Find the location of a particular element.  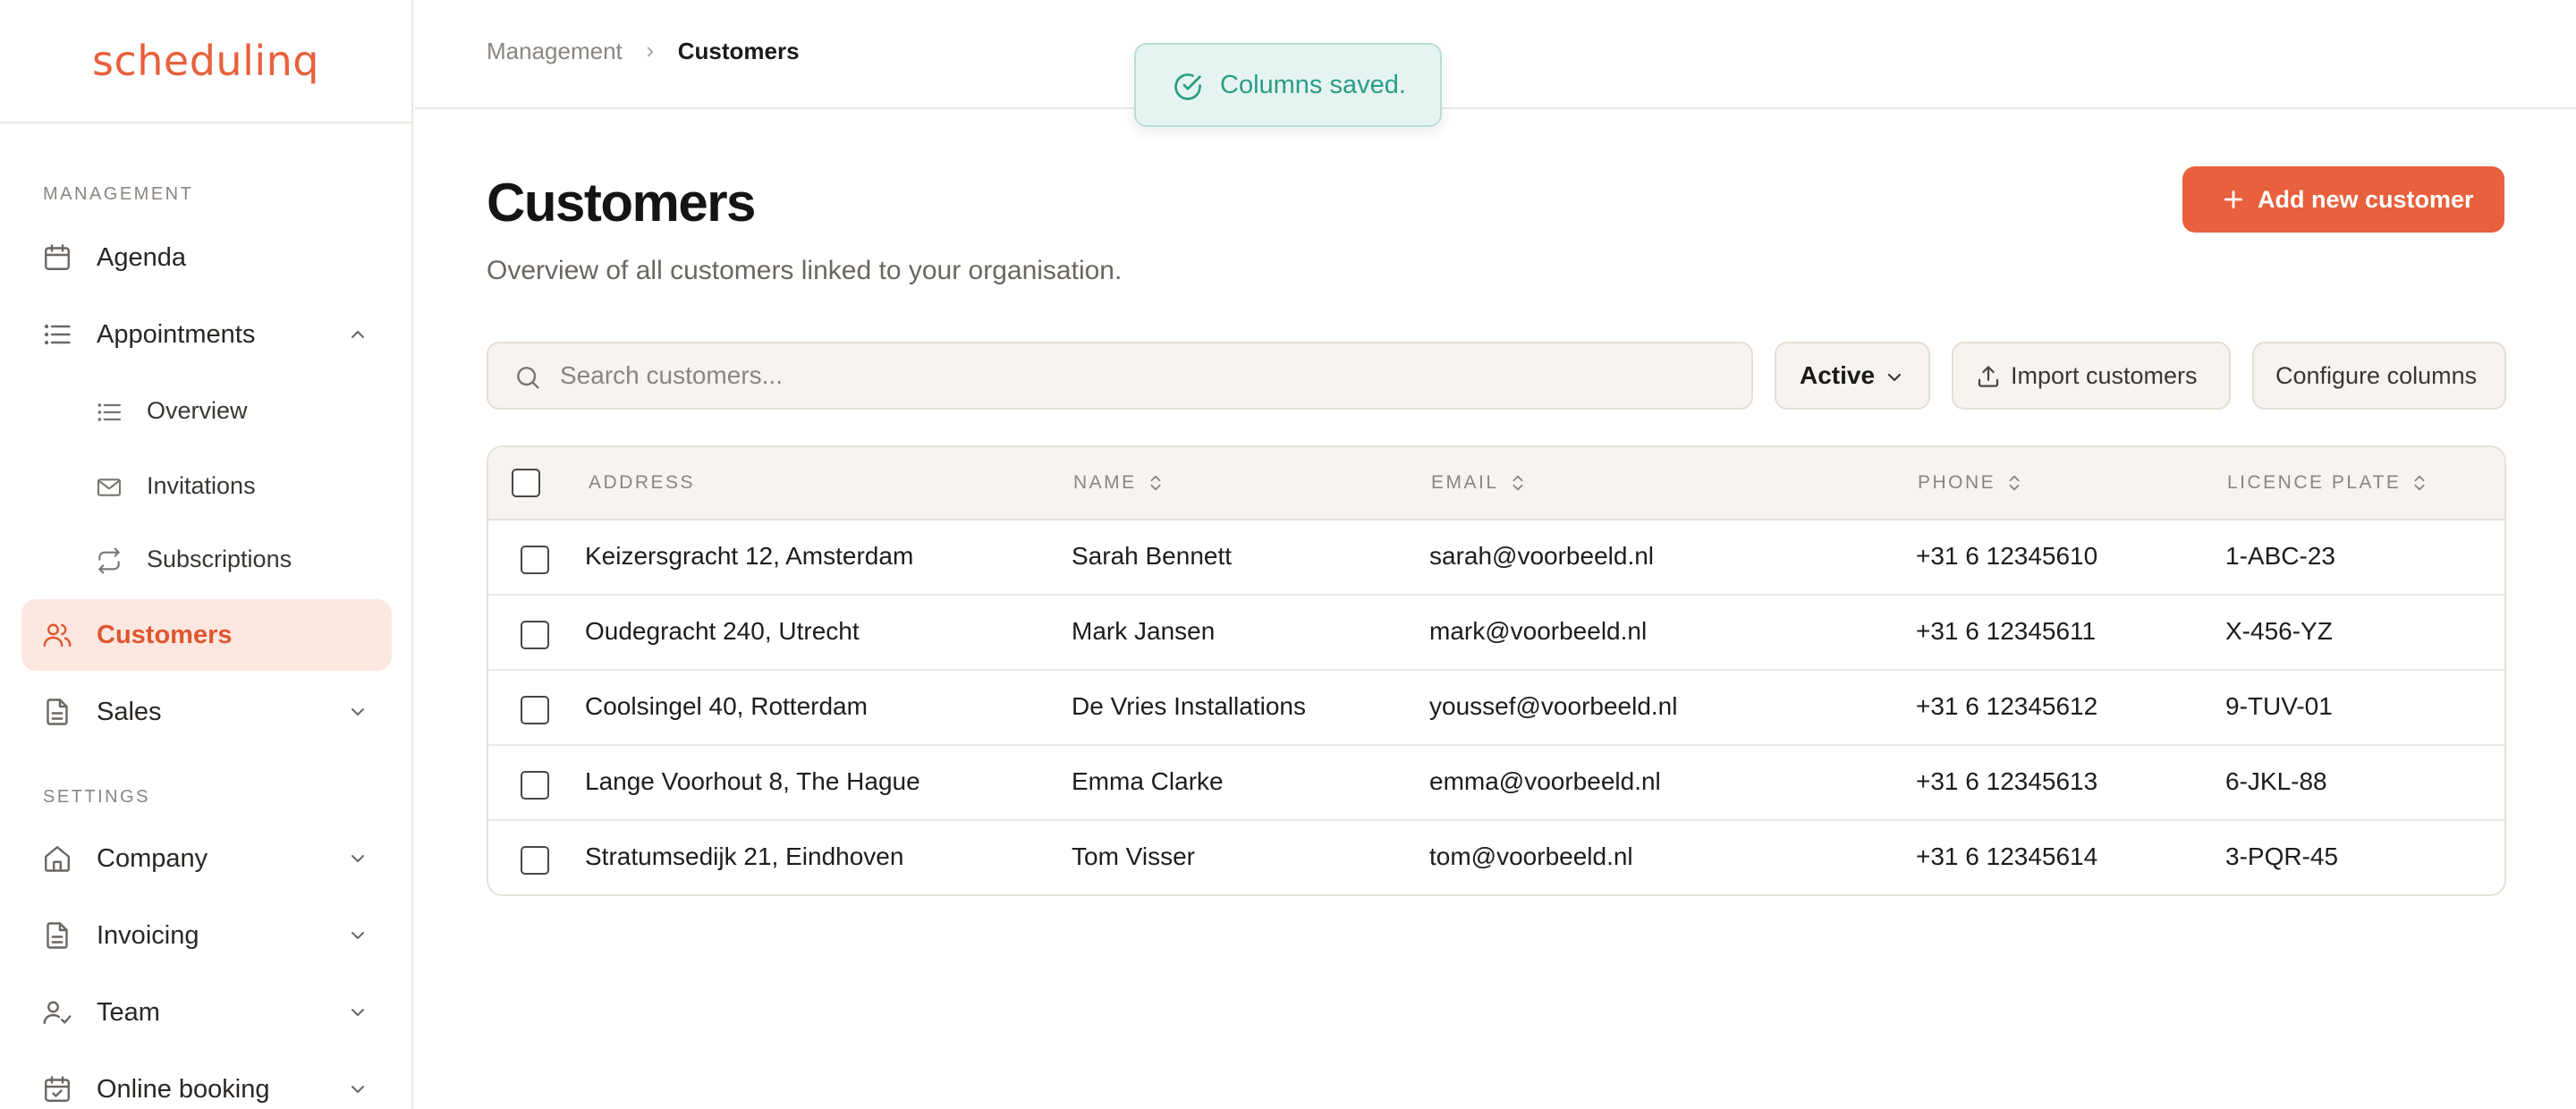

breadcrumb: Management Customers is located at coordinates (643, 52).